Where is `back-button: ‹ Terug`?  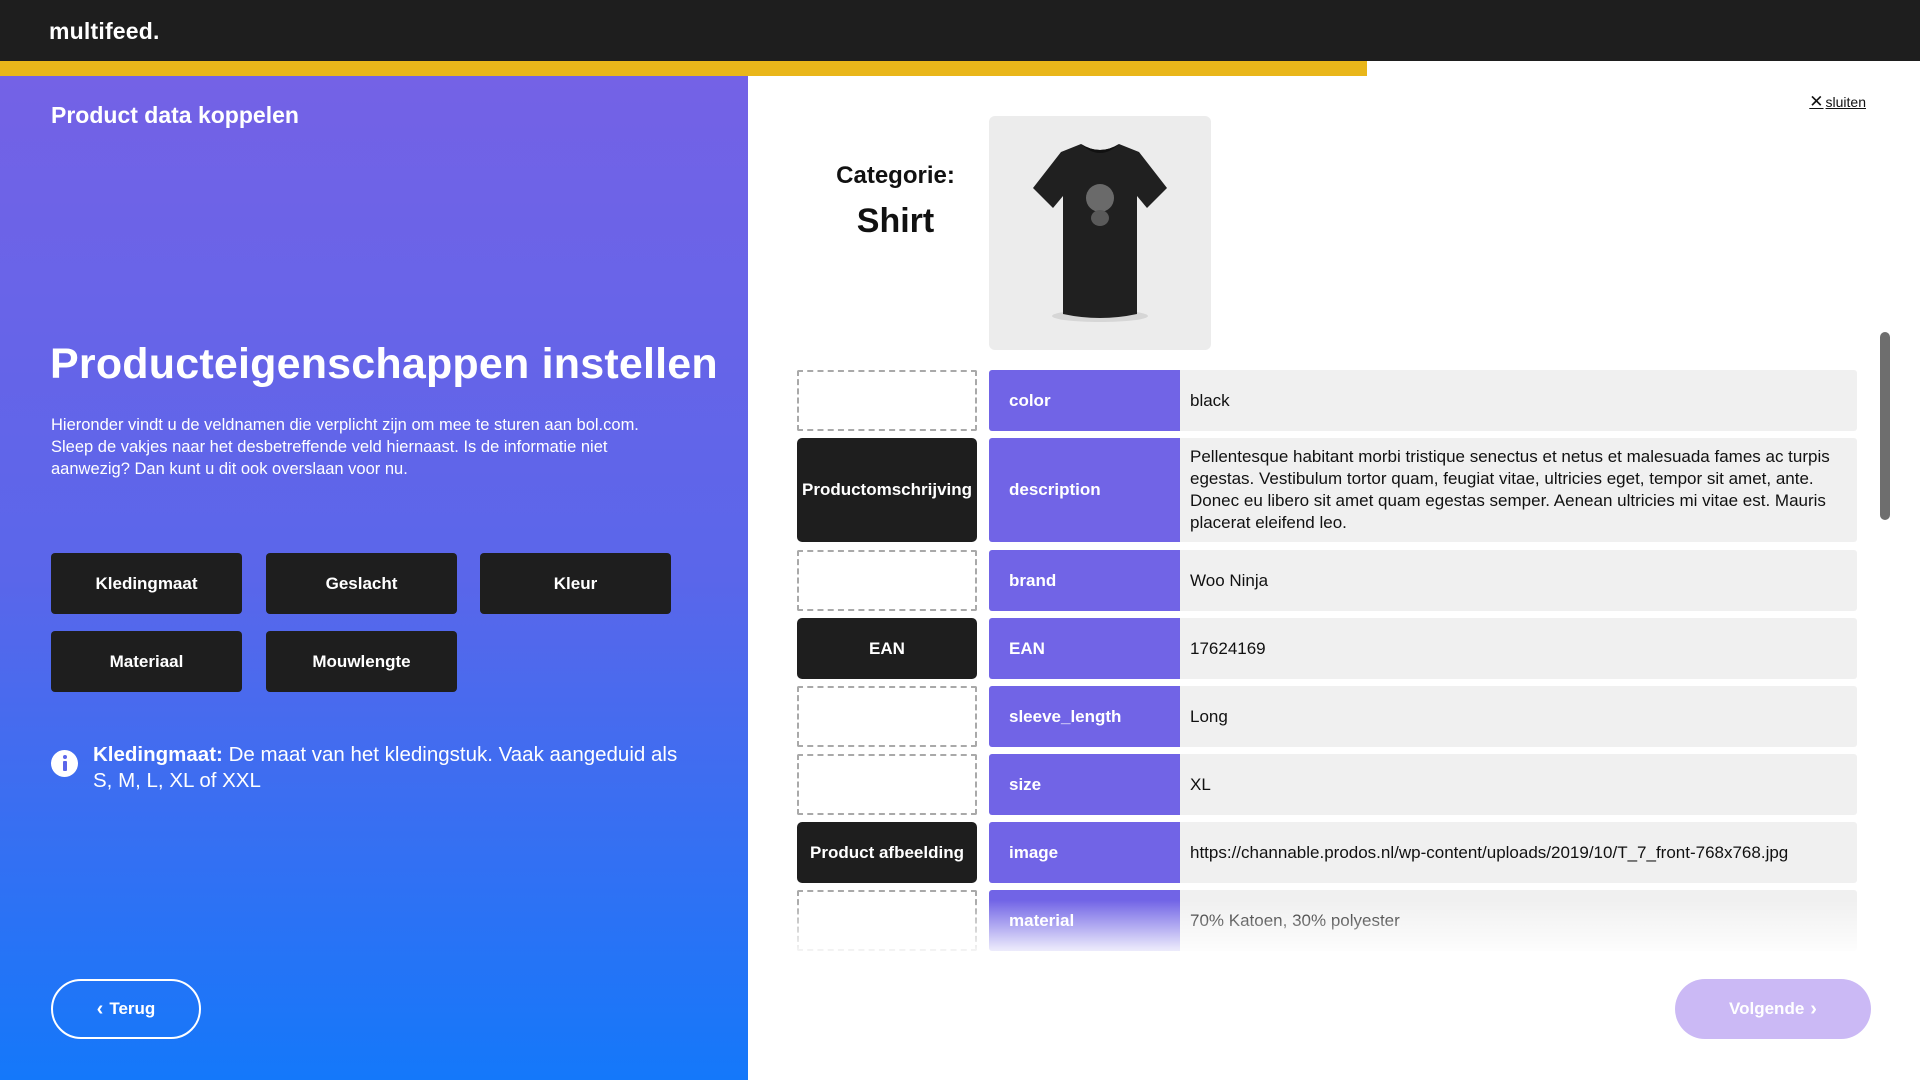
back-button: ‹ Terug is located at coordinates (126, 1009).